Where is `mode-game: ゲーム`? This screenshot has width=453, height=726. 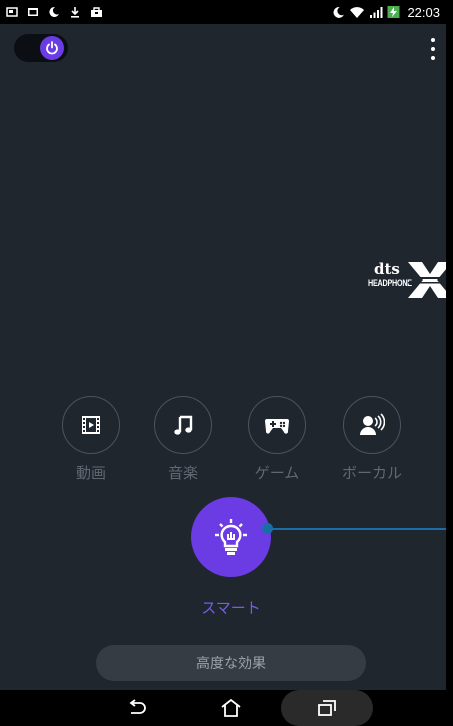
mode-game: ゲーム is located at coordinates (277, 444).